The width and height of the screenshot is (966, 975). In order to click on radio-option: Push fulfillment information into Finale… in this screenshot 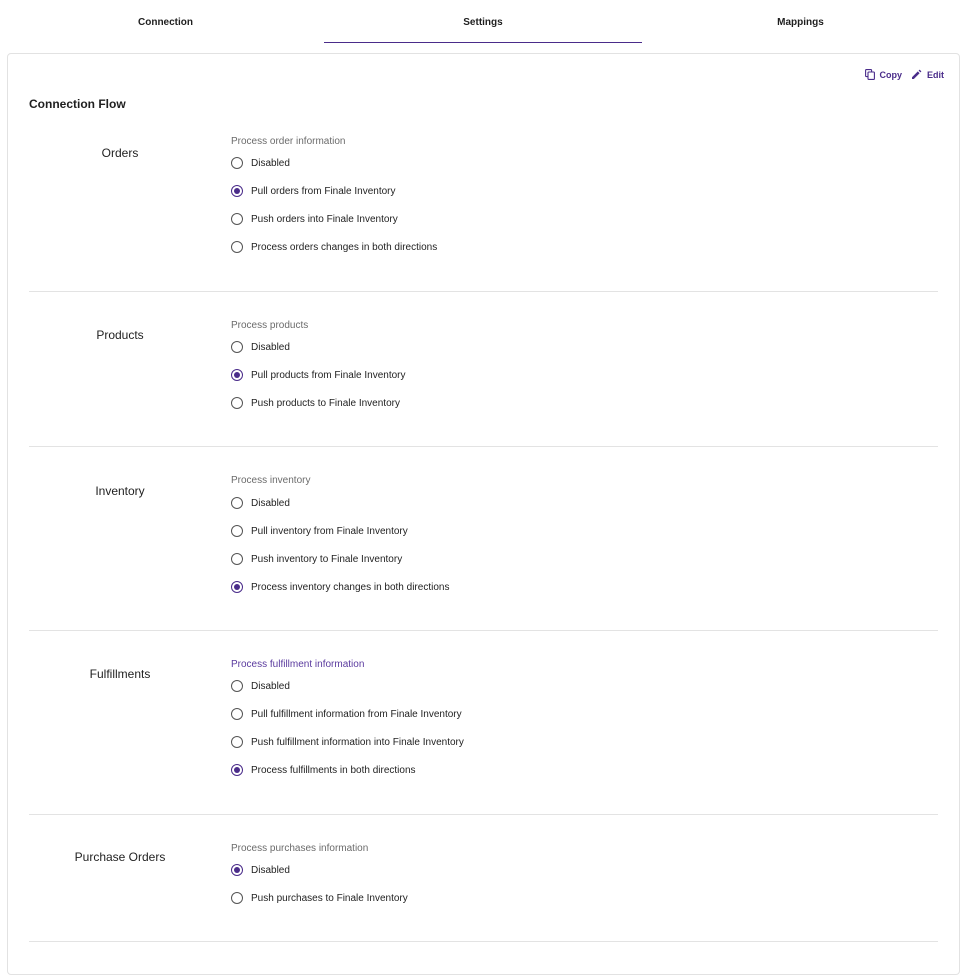, I will do `click(347, 742)`.